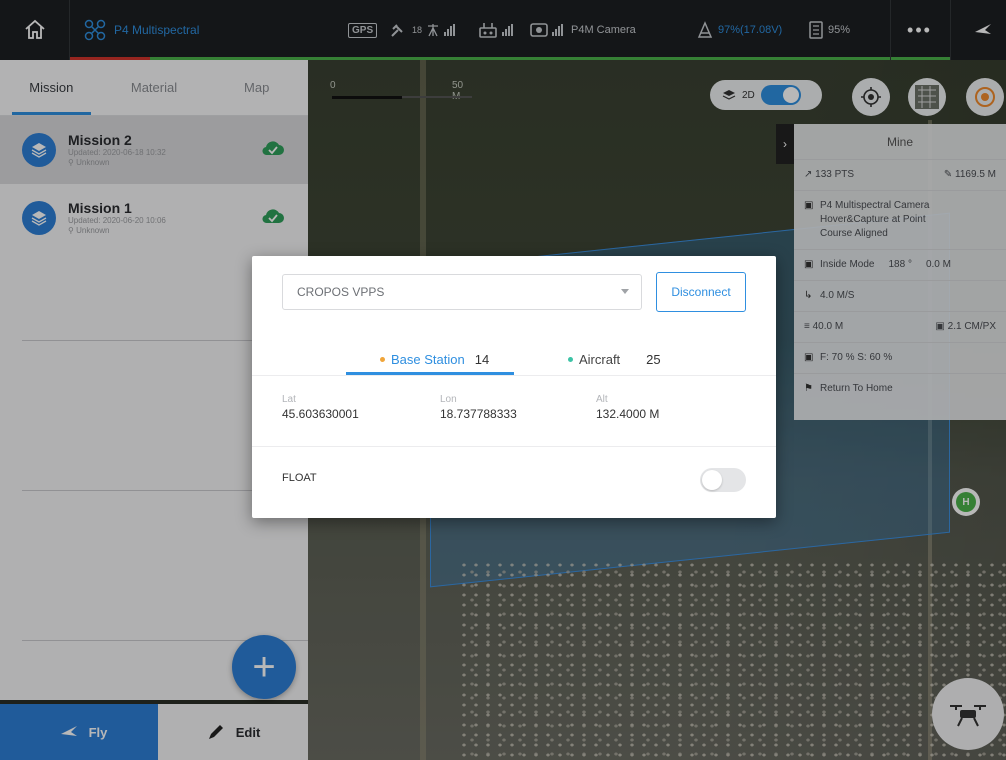  Describe the element at coordinates (382, 359) in the screenshot. I see `base-station-dot` at that location.